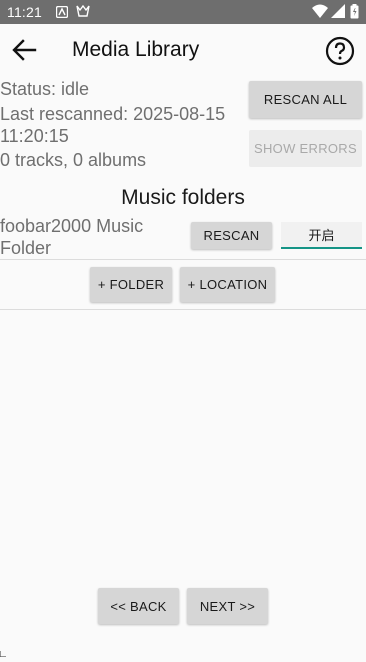 Image resolution: width=366 pixels, height=662 pixels. I want to click on section-title-music-folders: Music folders, so click(183, 197).